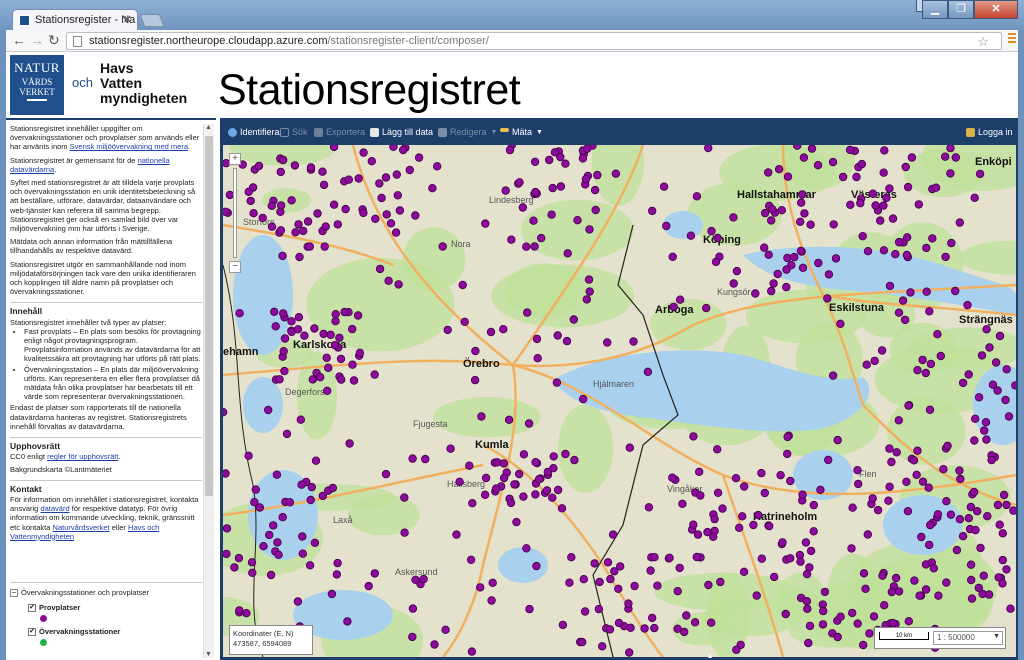 The width and height of the screenshot is (1024, 660). Describe the element at coordinates (467, 132) in the screenshot. I see `edit-button: Redigera ▼` at that location.